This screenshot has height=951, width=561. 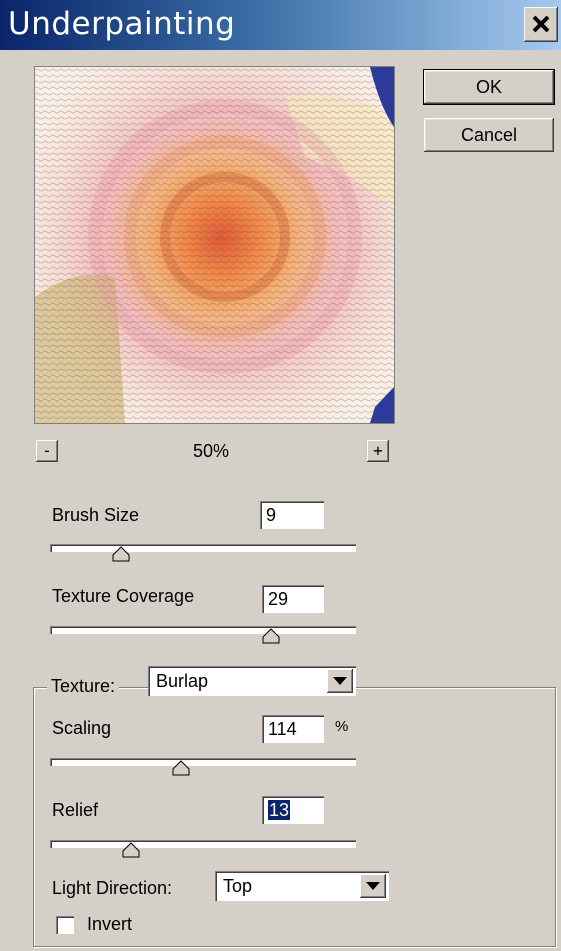 I want to click on relief-value-selected: 13, so click(x=279, y=810).